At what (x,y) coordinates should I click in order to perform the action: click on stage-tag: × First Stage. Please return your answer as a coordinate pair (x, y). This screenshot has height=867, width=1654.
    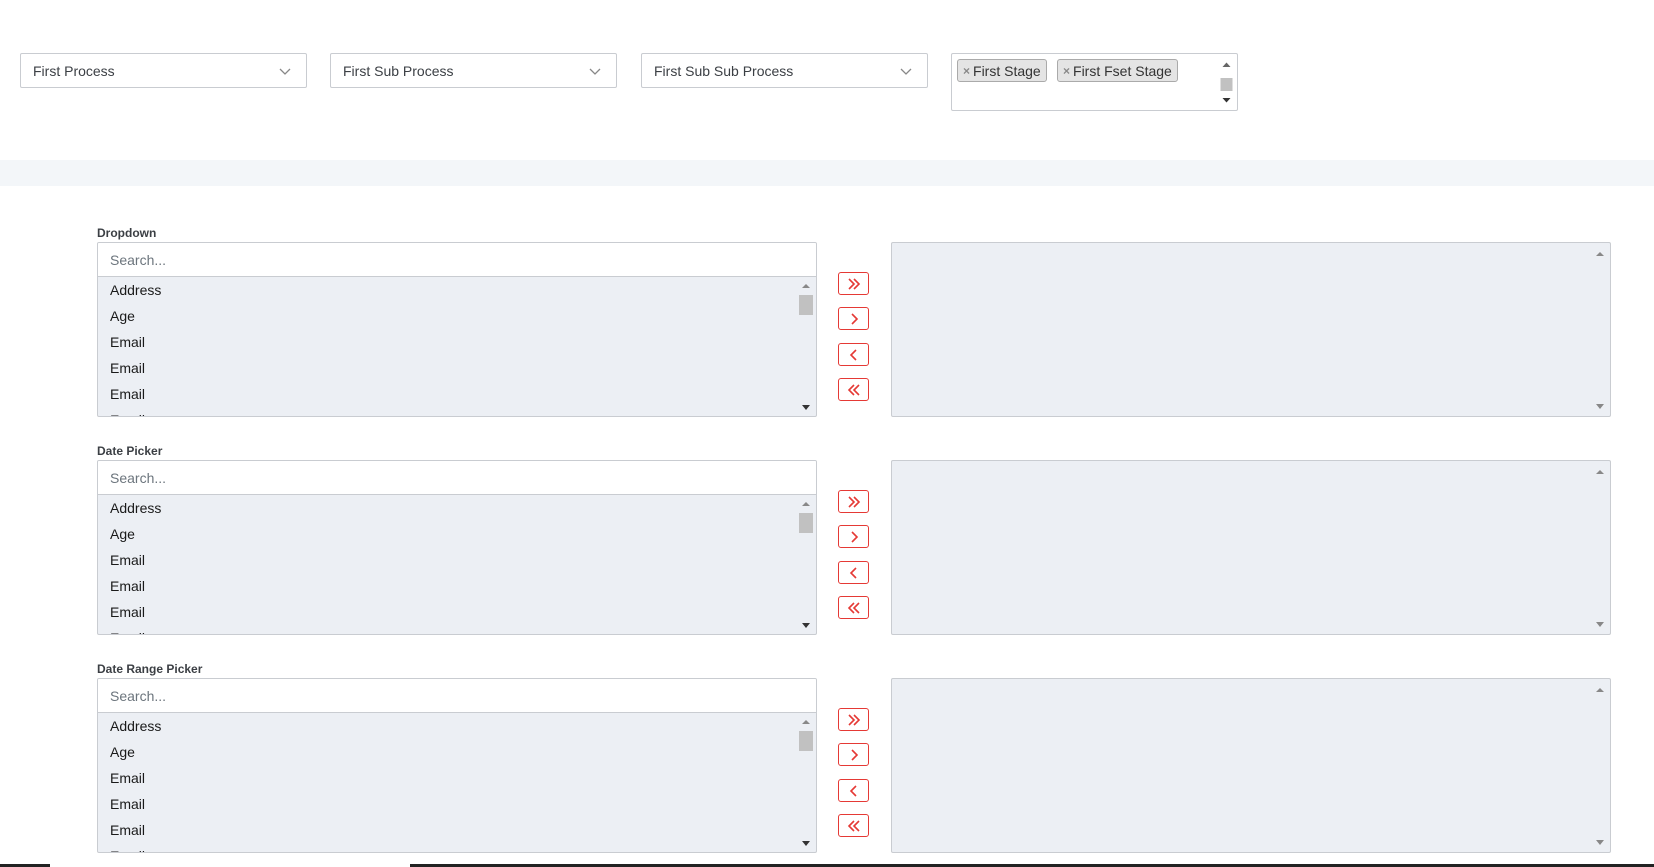
    Looking at the image, I should click on (1002, 70).